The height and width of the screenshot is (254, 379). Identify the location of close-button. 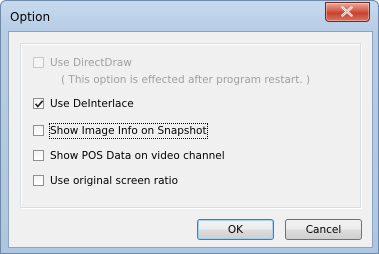
(347, 12).